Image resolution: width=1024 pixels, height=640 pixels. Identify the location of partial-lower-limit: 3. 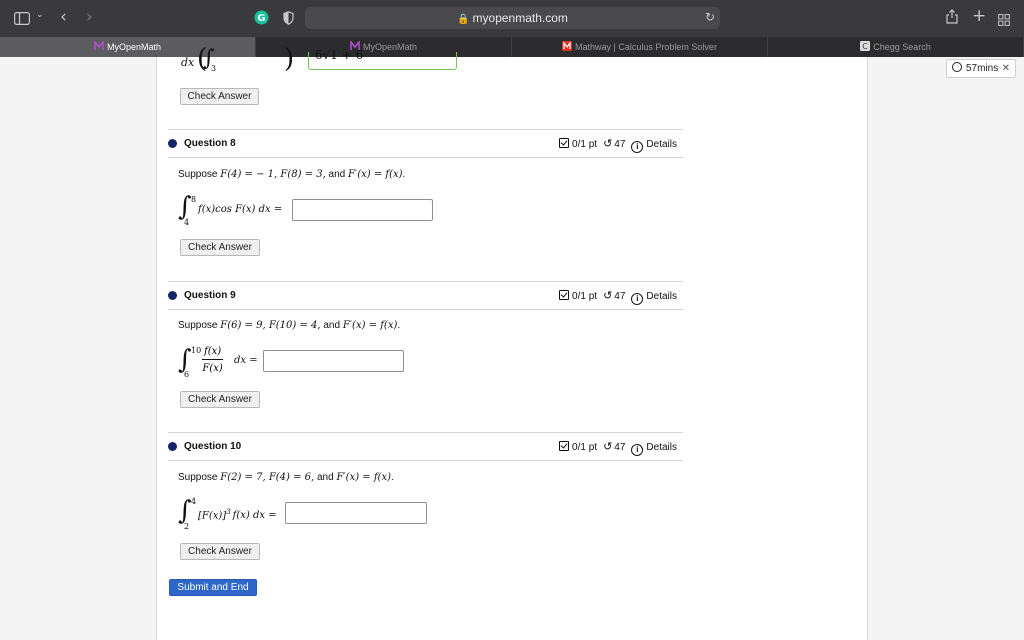
(214, 68).